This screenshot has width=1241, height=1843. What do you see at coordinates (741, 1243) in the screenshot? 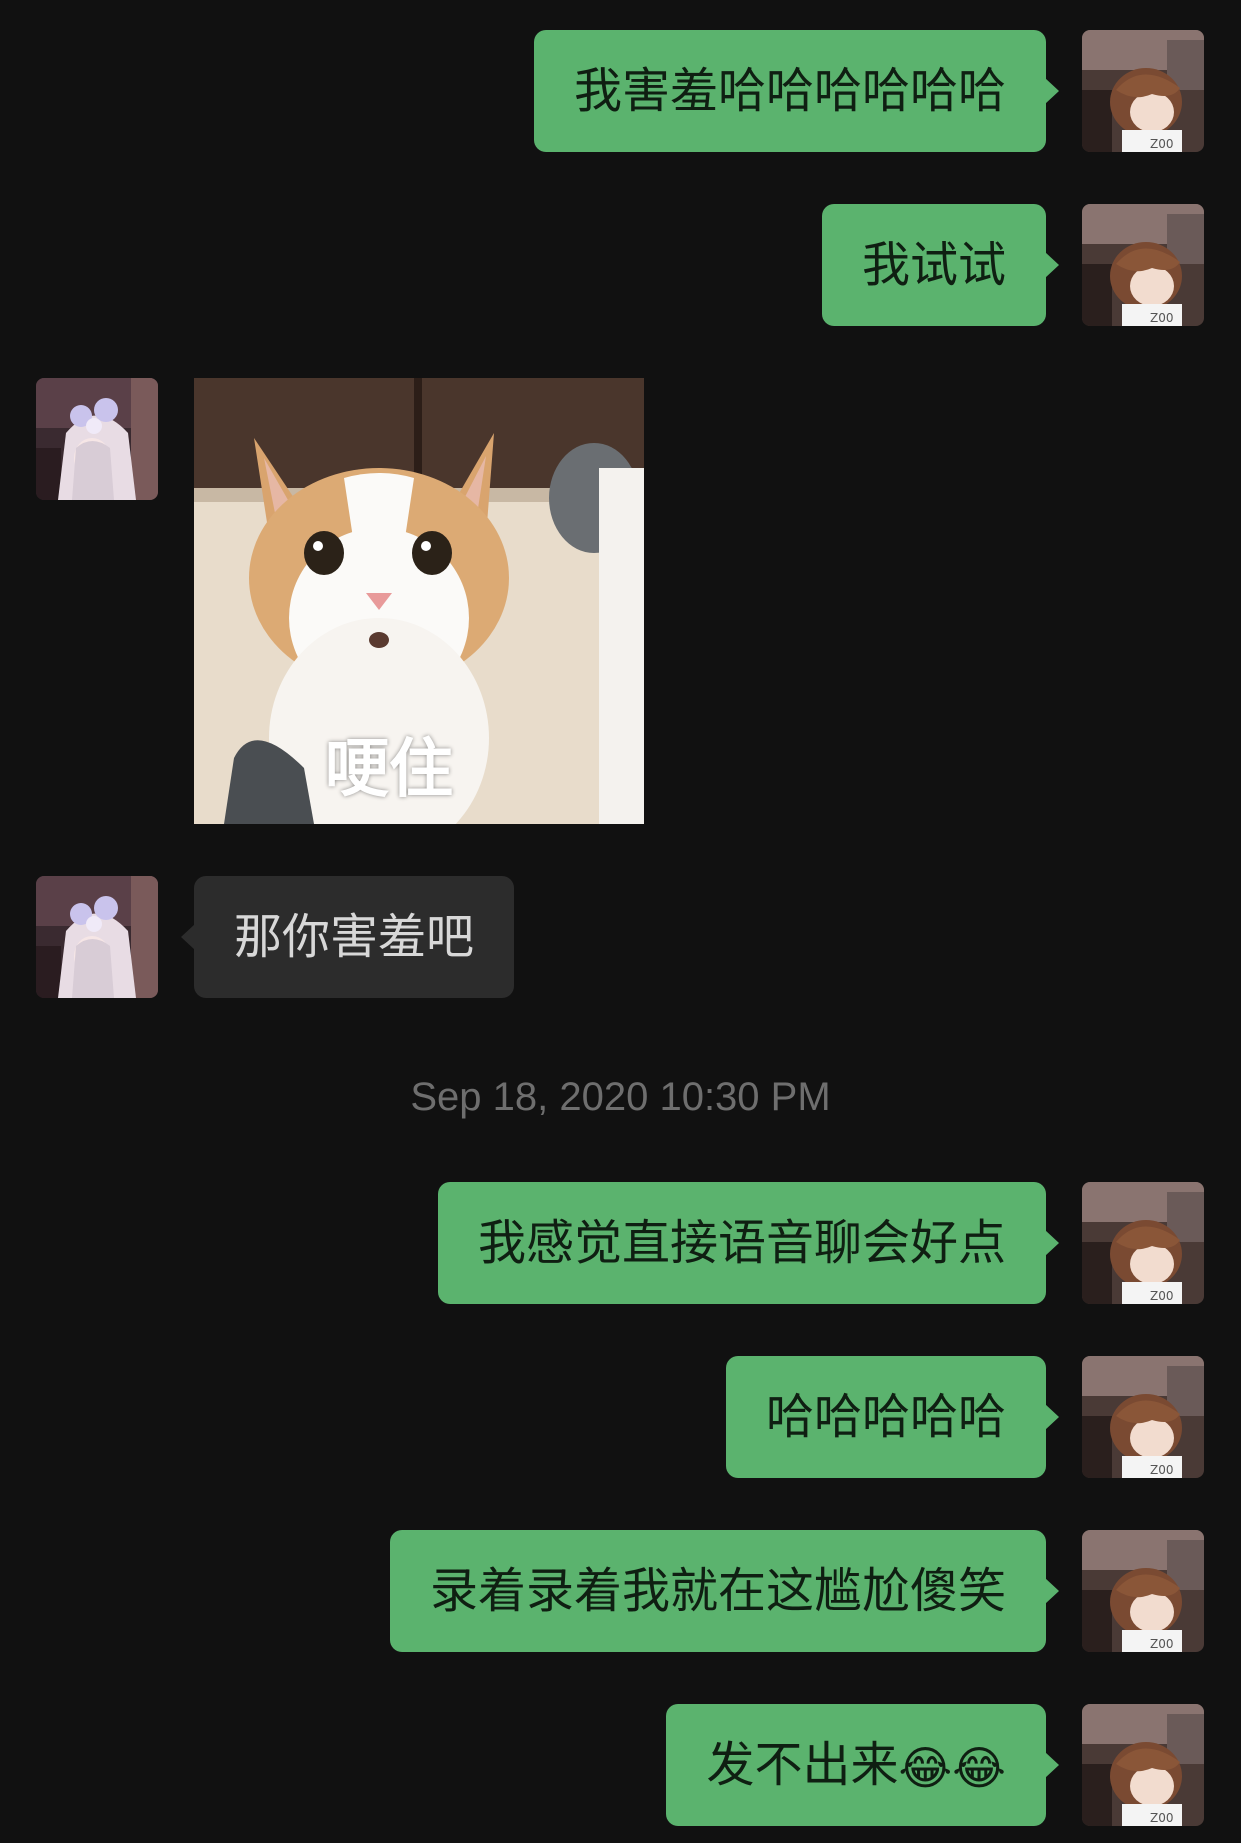
I see `message-text: 我感觉直接语音聊会好点` at bounding box center [741, 1243].